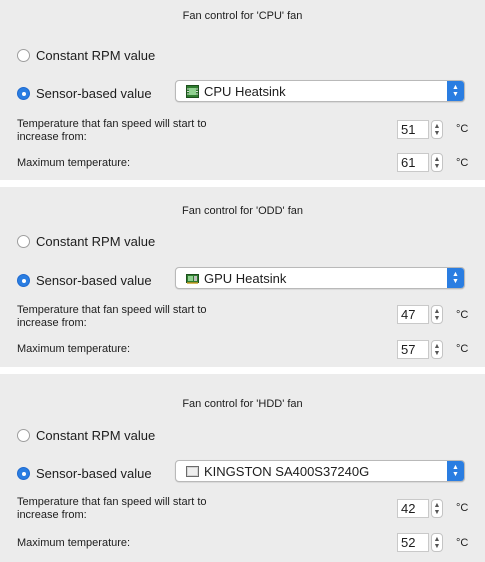 The width and height of the screenshot is (485, 562). I want to click on sensor-select-value: GPU Heatsink, so click(245, 278).